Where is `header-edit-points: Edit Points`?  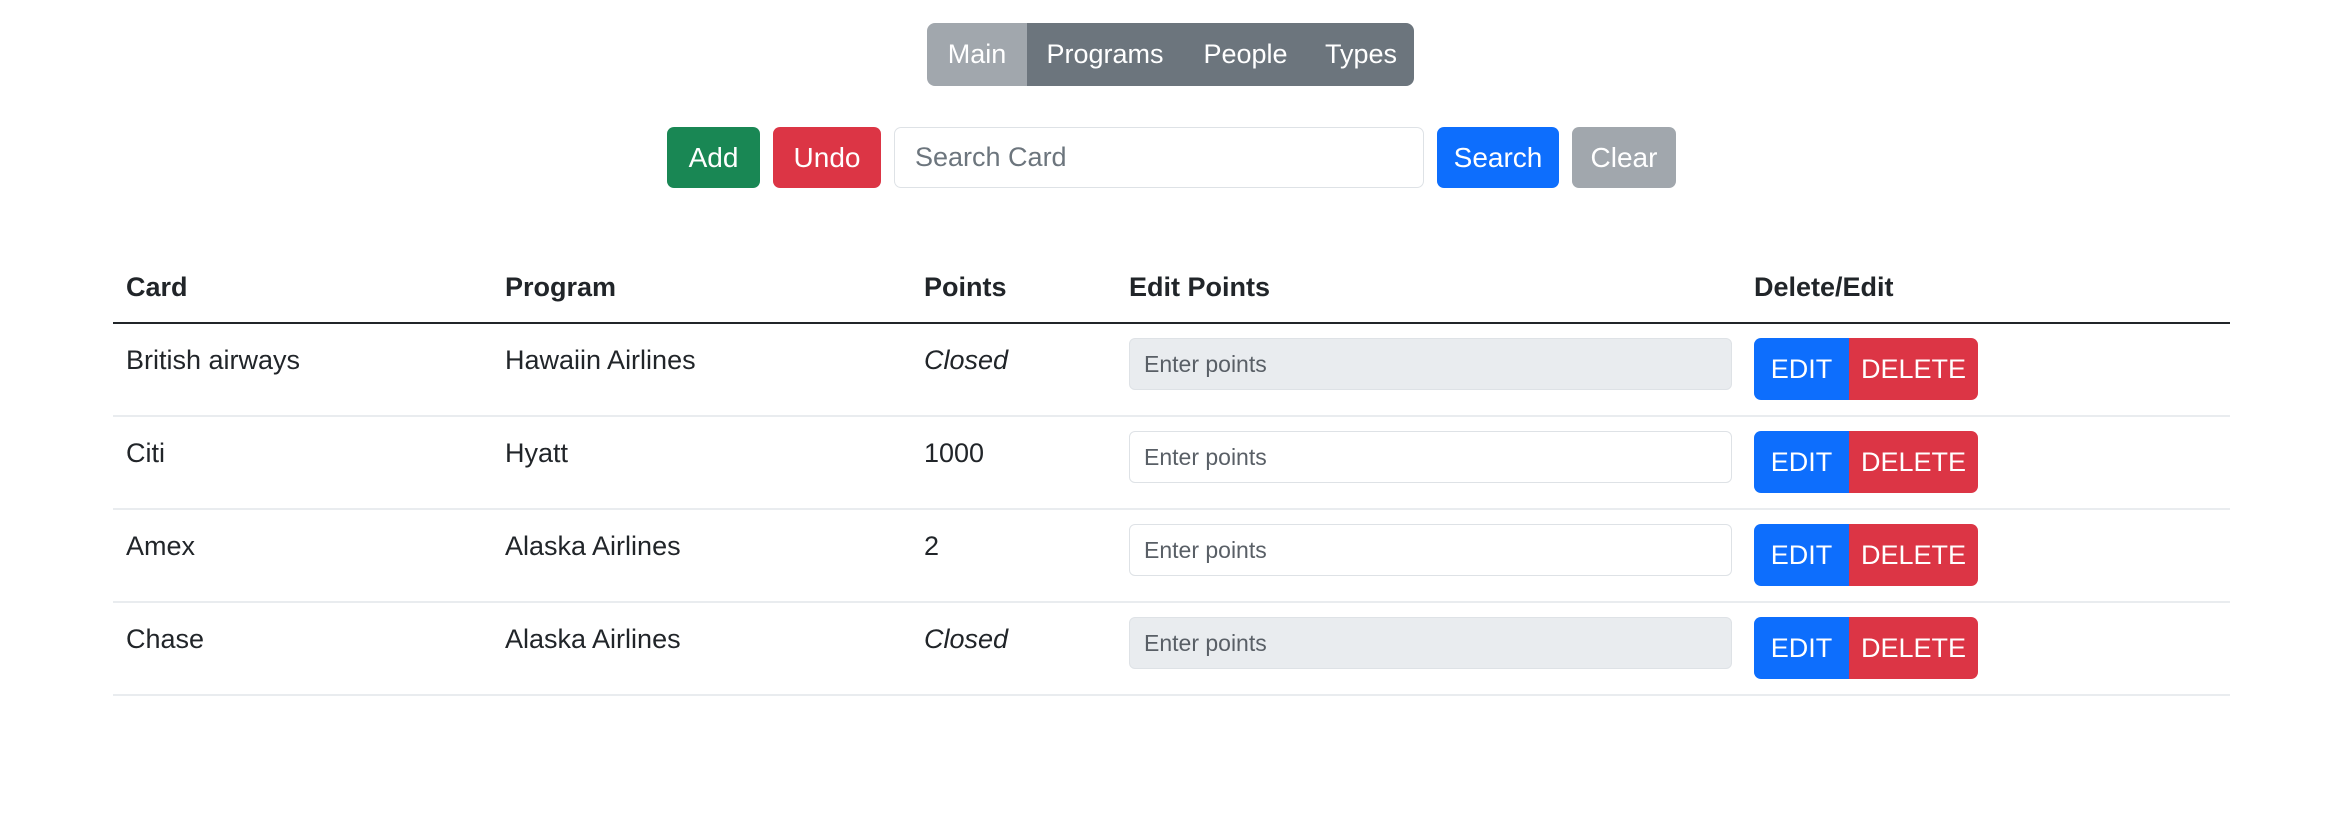
header-edit-points: Edit Points is located at coordinates (1199, 287).